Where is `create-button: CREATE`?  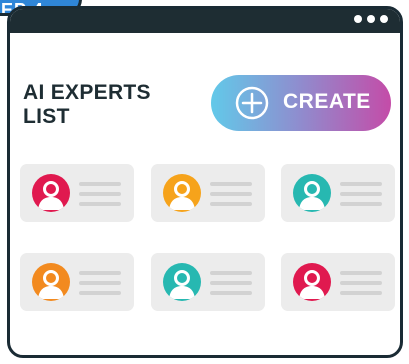
create-button: CREATE is located at coordinates (301, 103).